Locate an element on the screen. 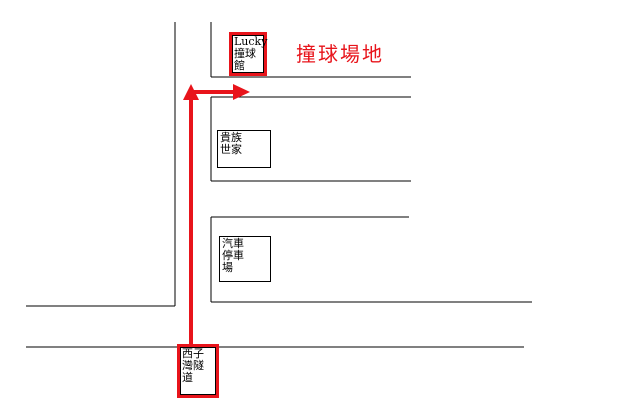 This screenshot has height=400, width=640. xiziwan-tunnel-label: 西子 灣隧 道 is located at coordinates (198, 371).